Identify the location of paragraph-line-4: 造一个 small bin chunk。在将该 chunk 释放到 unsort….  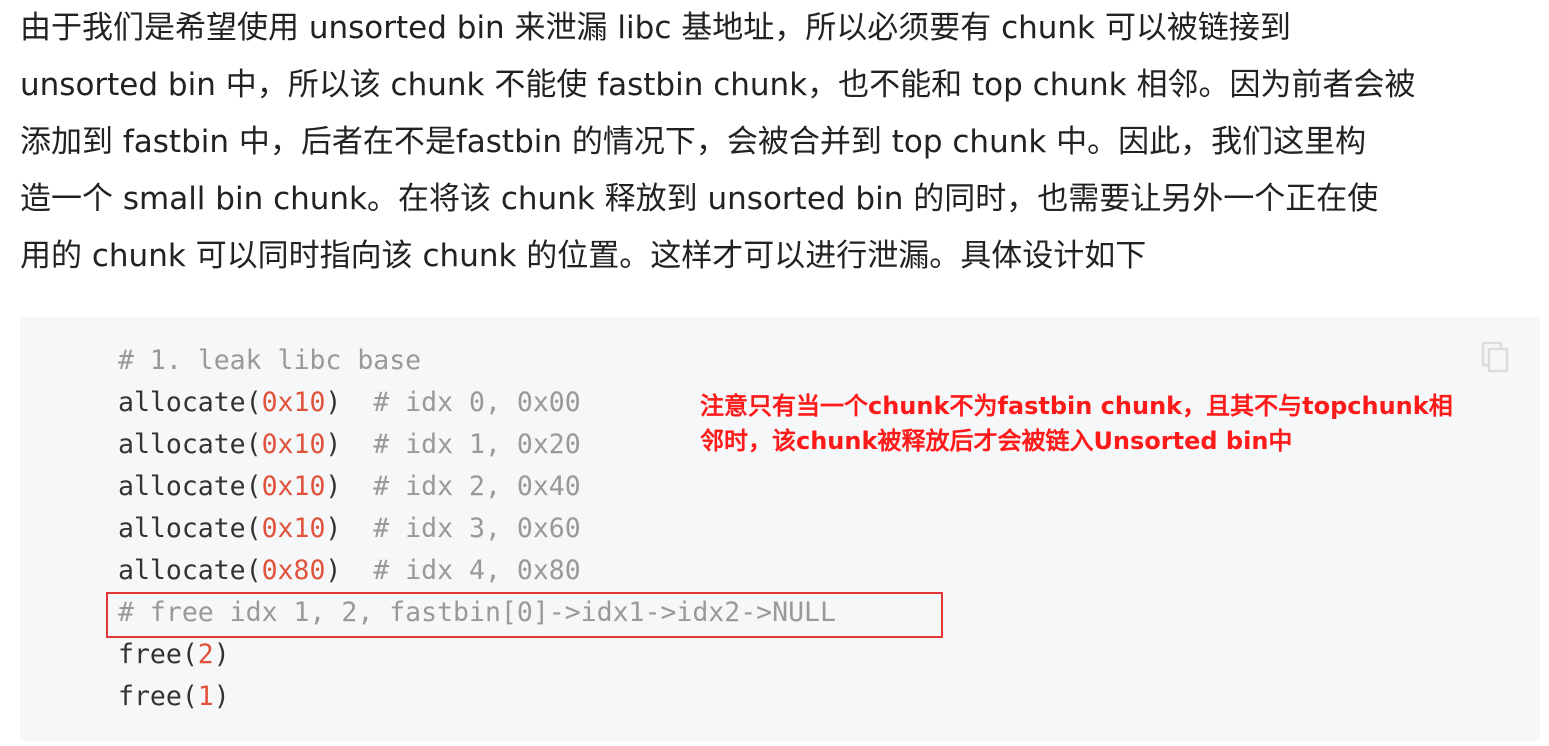
(699, 199).